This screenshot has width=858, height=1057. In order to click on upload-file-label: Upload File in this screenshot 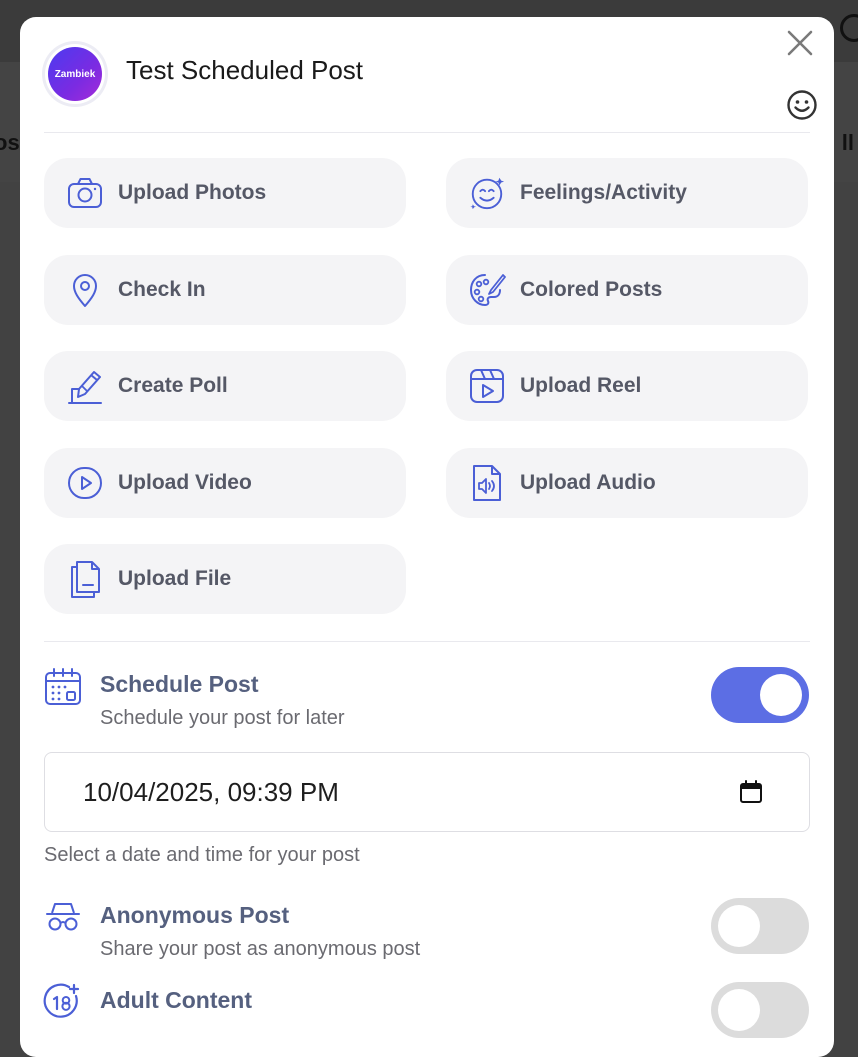, I will do `click(175, 578)`.